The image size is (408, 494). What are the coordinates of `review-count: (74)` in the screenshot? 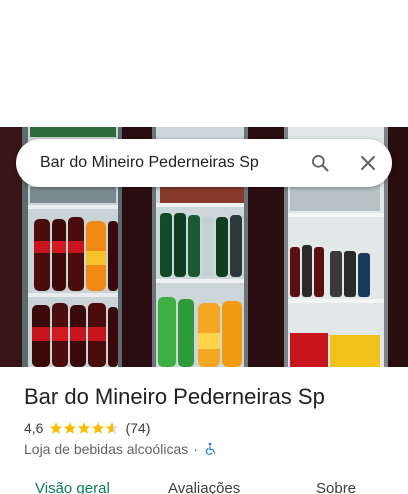 It's located at (137, 428).